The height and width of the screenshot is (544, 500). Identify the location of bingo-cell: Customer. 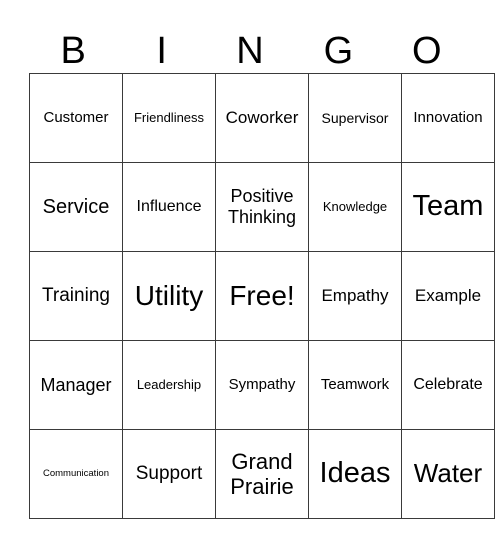
(76, 118).